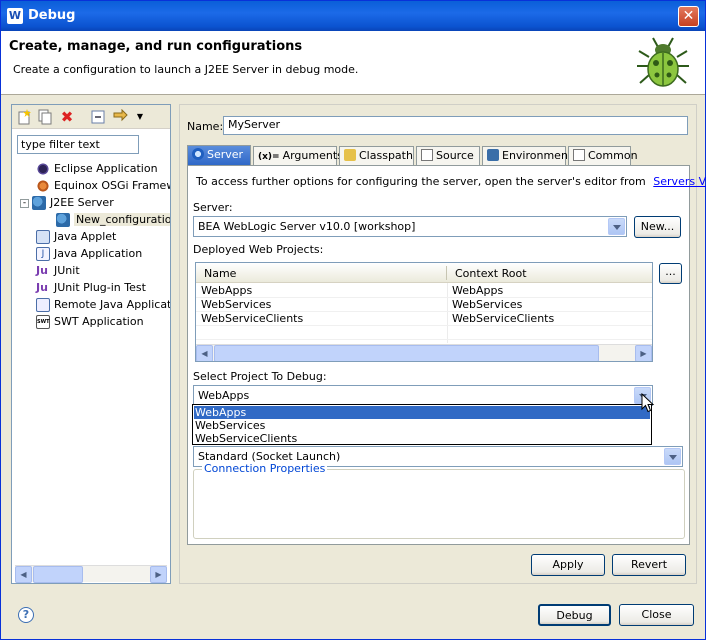  Describe the element at coordinates (39, 203) in the screenshot. I see `server-icon` at that location.